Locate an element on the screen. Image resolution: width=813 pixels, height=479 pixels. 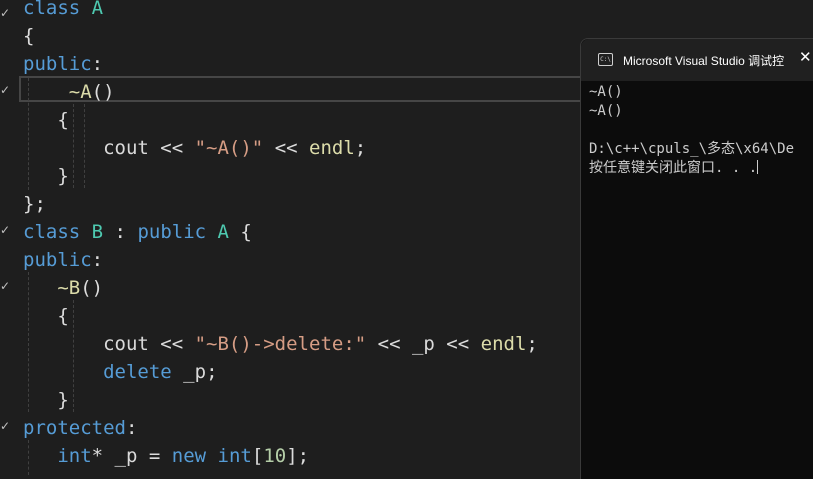
code-token: ]; is located at coordinates (298, 456).